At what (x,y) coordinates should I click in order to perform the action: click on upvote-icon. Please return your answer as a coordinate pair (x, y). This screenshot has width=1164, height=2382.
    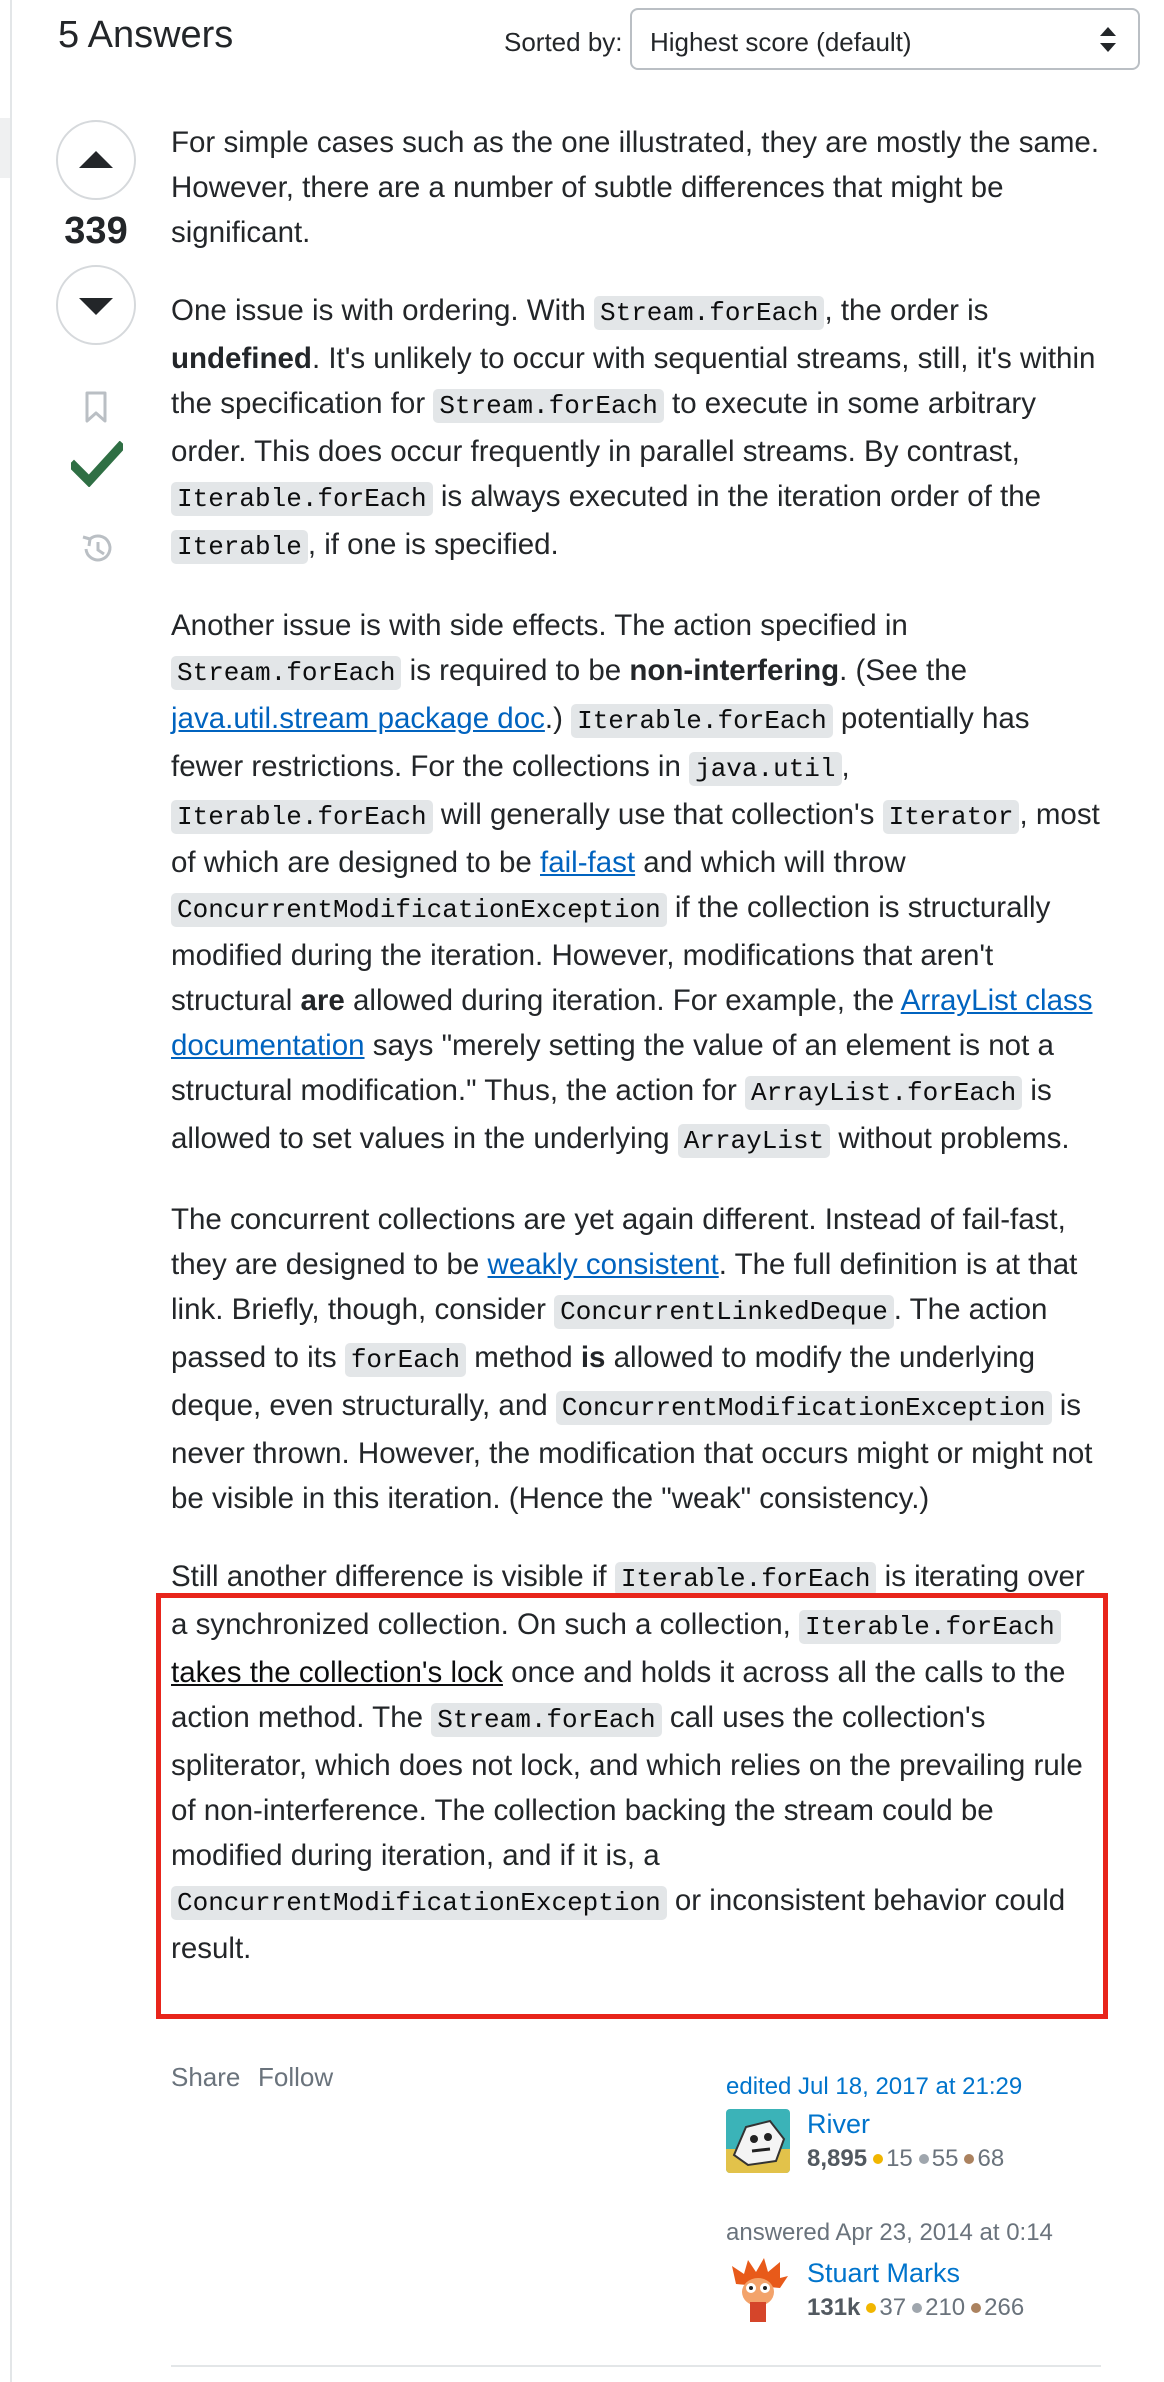
    Looking at the image, I should click on (96, 159).